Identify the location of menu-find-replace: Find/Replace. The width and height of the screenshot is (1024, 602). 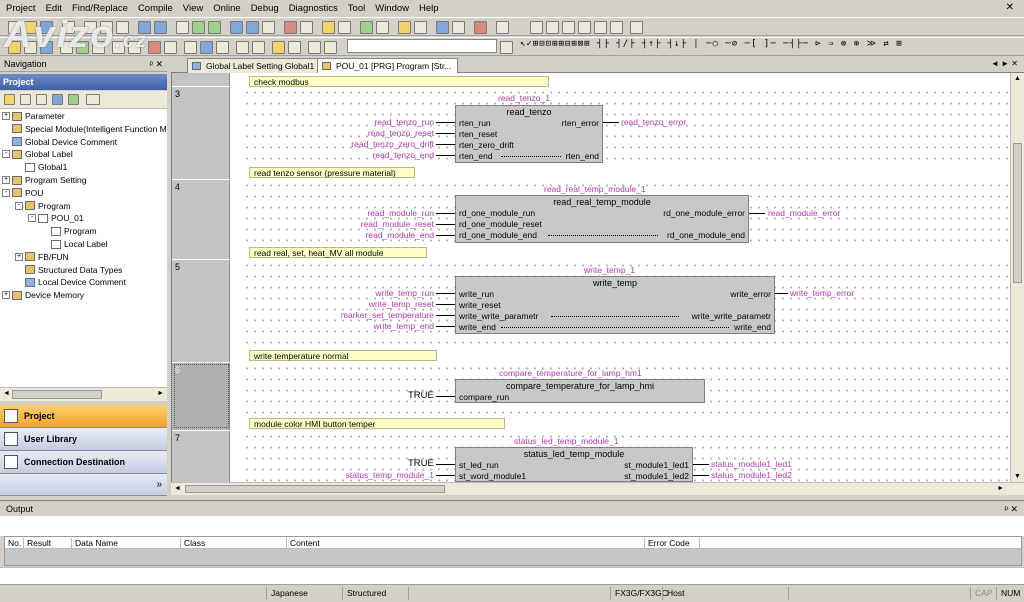
(100, 8).